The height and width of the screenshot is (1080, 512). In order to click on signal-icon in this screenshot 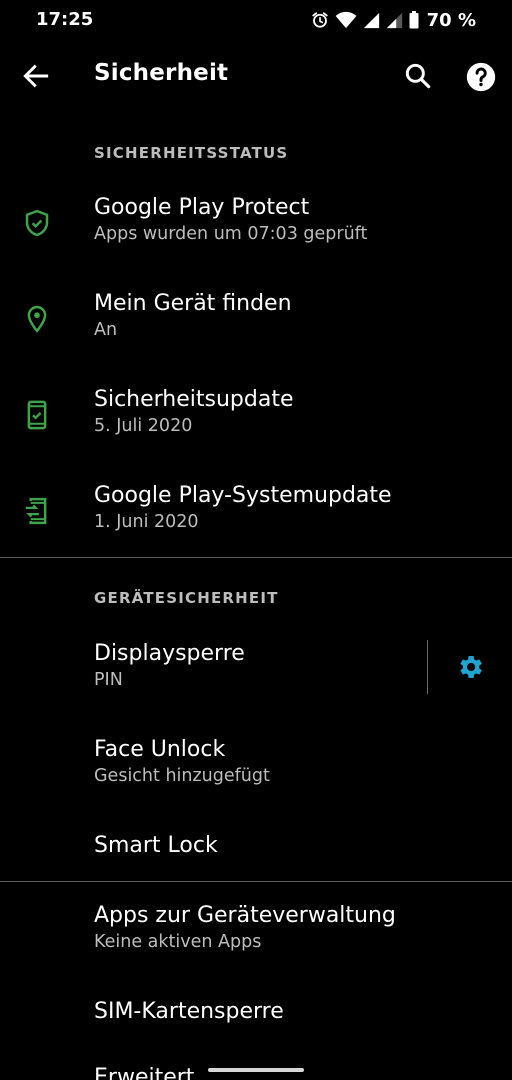, I will do `click(371, 20)`.